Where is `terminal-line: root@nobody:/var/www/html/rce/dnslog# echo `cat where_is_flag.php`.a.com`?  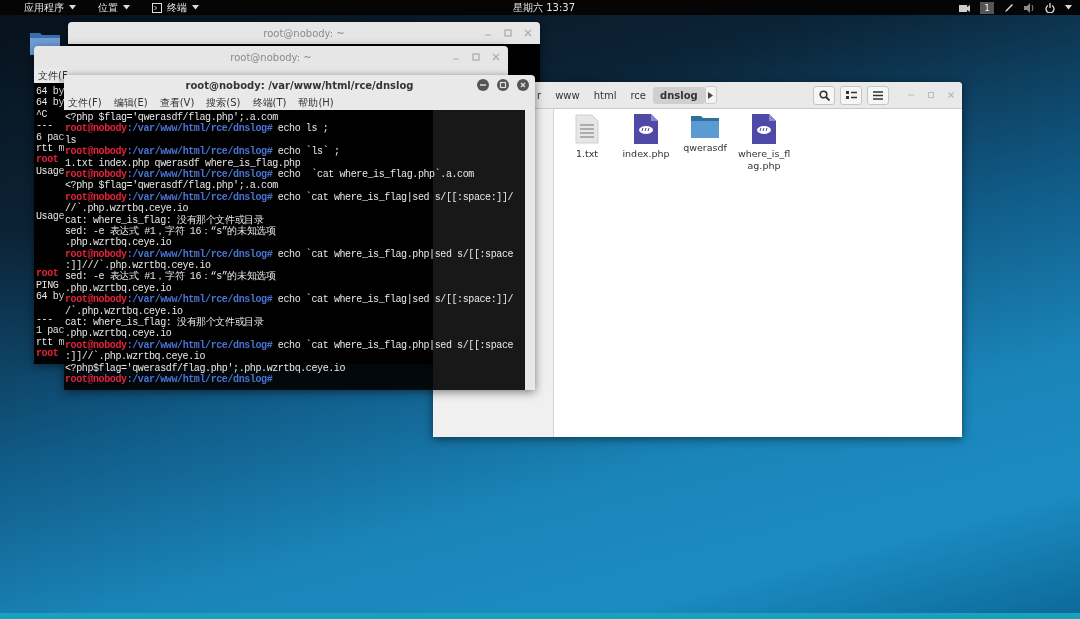
terminal-line: root@nobody:/var/www/html/rce/dnslog# echo `cat where_is_flag.php`.a.com is located at coordinates (270, 174).